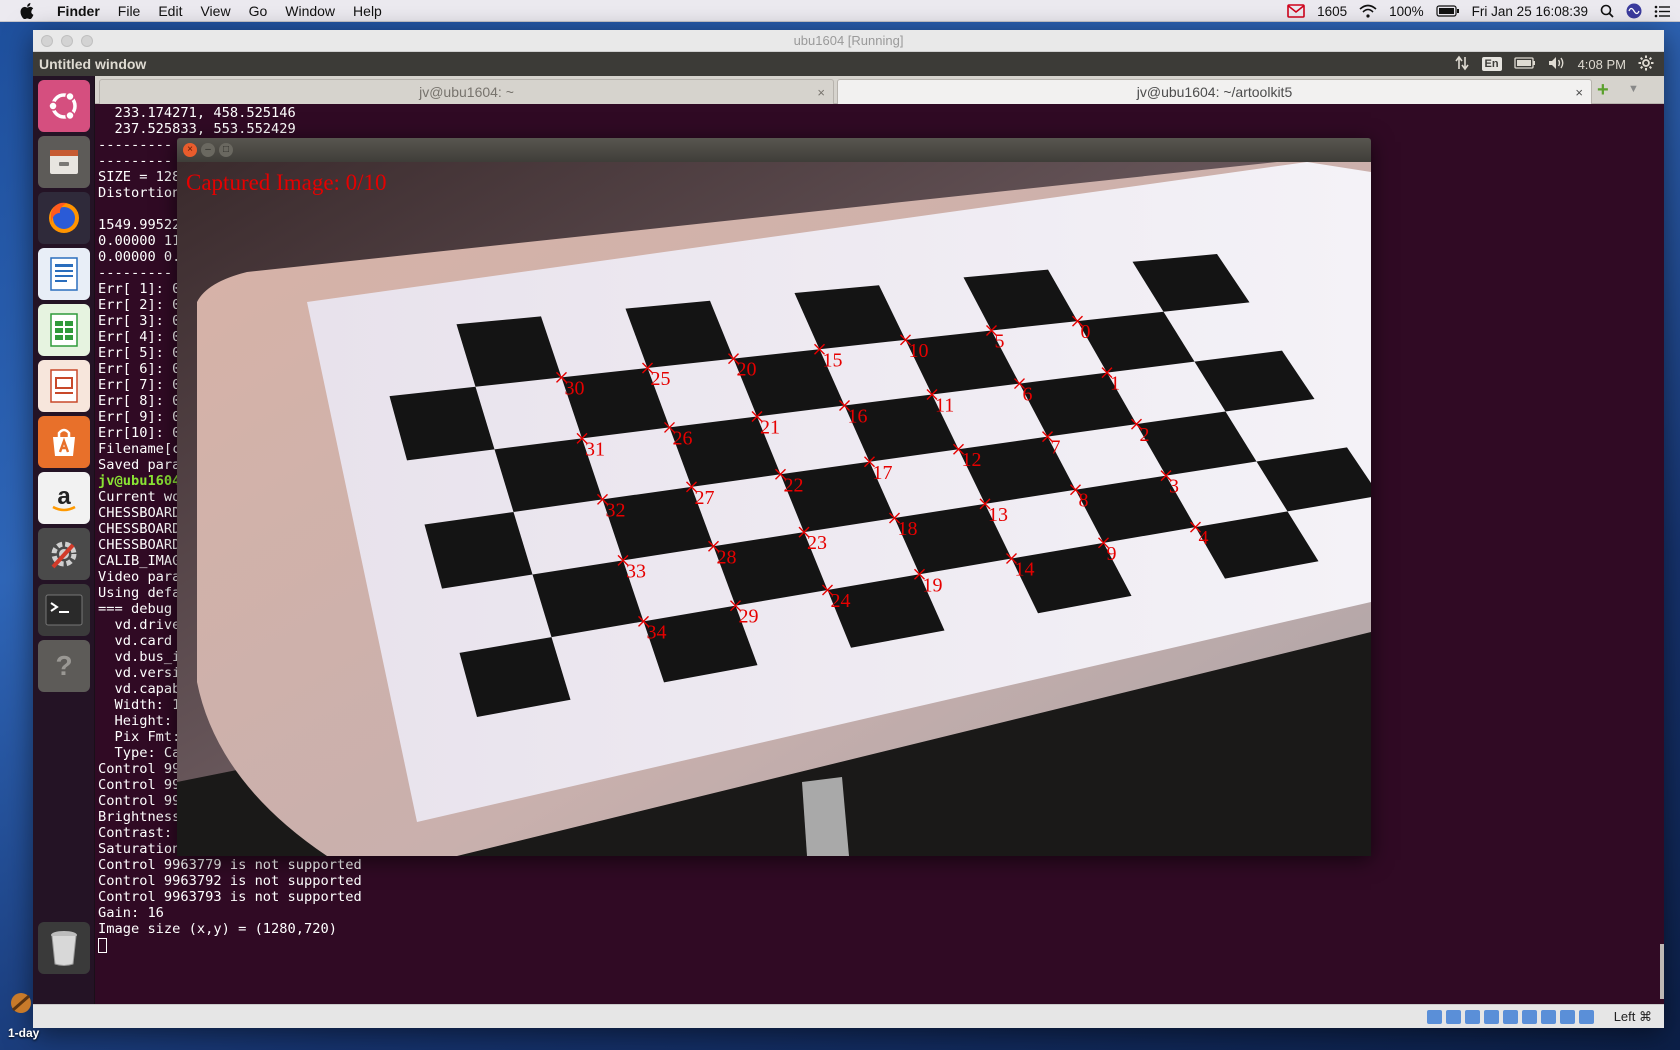 The height and width of the screenshot is (1050, 1680). Describe the element at coordinates (636, 571) in the screenshot. I see `corner-label: 33` at that location.